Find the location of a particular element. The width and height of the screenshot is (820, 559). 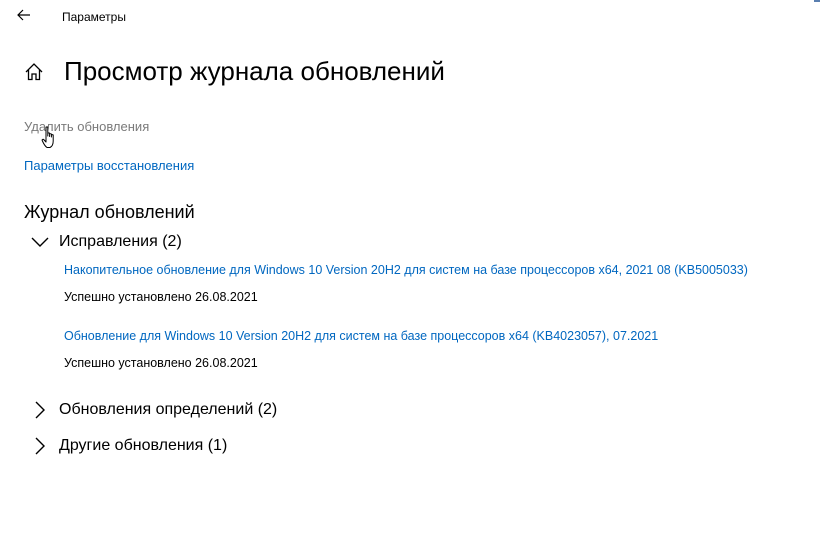

window-title: Параметры is located at coordinates (94, 17).